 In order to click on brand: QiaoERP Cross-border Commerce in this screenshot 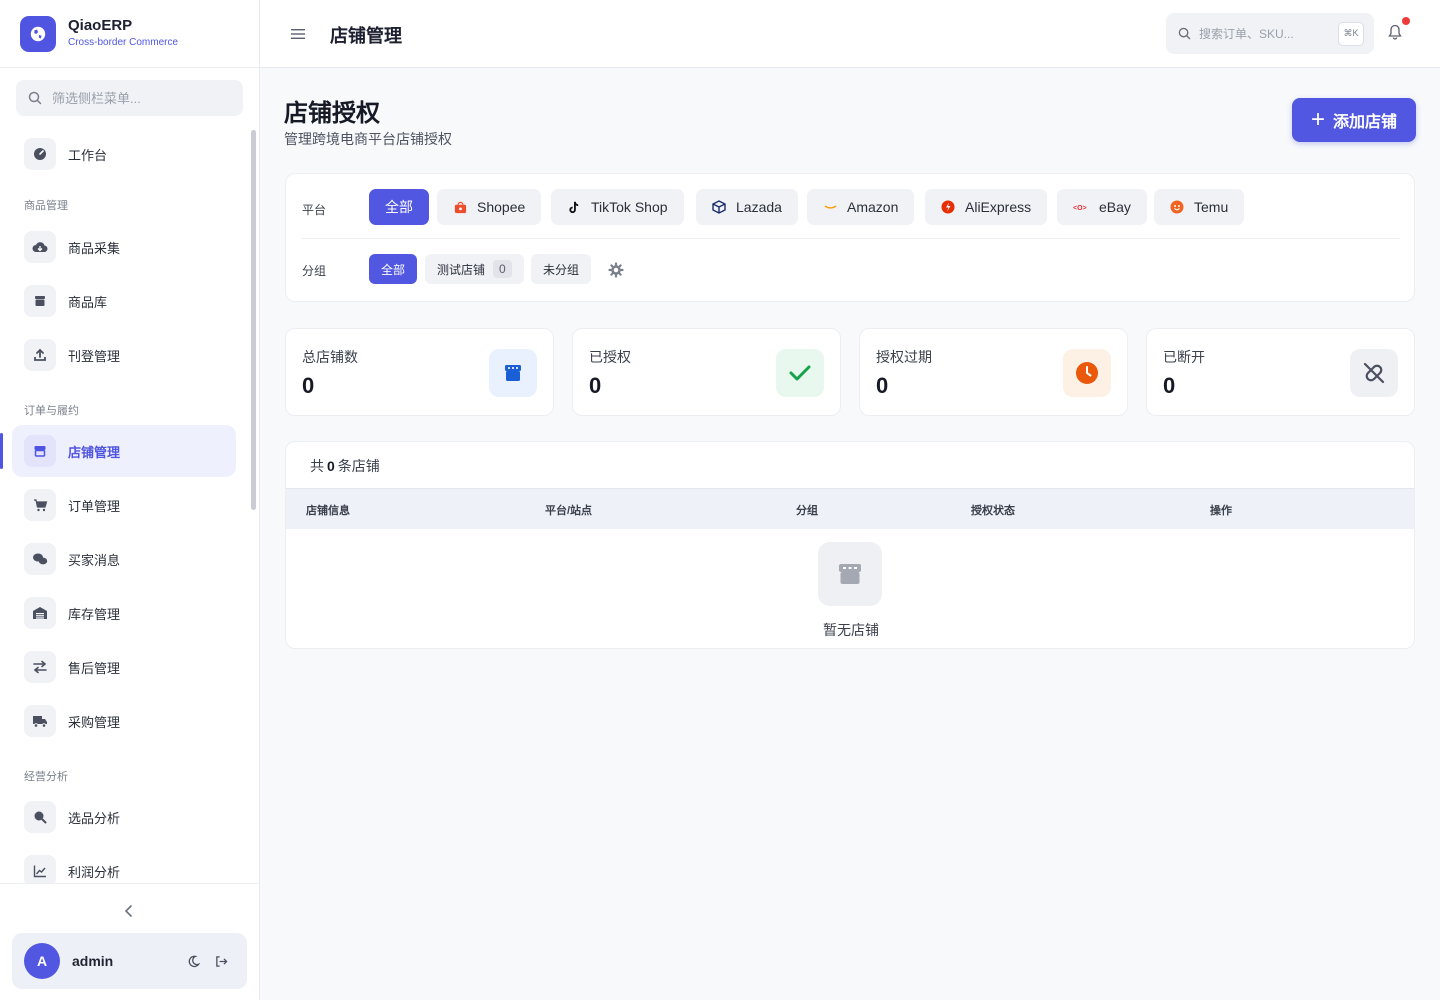, I will do `click(129, 34)`.